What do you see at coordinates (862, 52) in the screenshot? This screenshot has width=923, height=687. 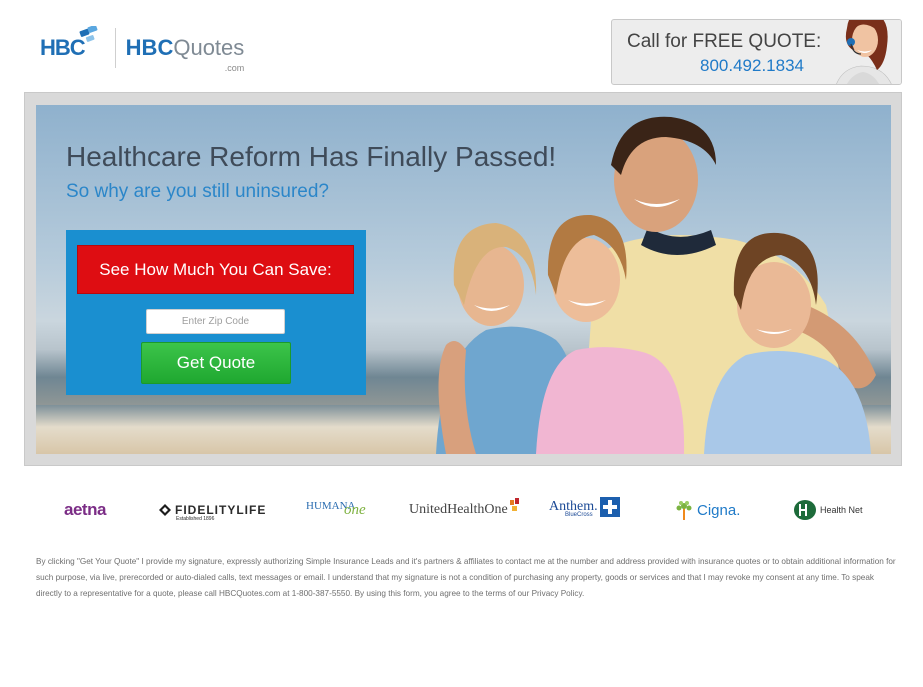 I see `call-agent-photo` at bounding box center [862, 52].